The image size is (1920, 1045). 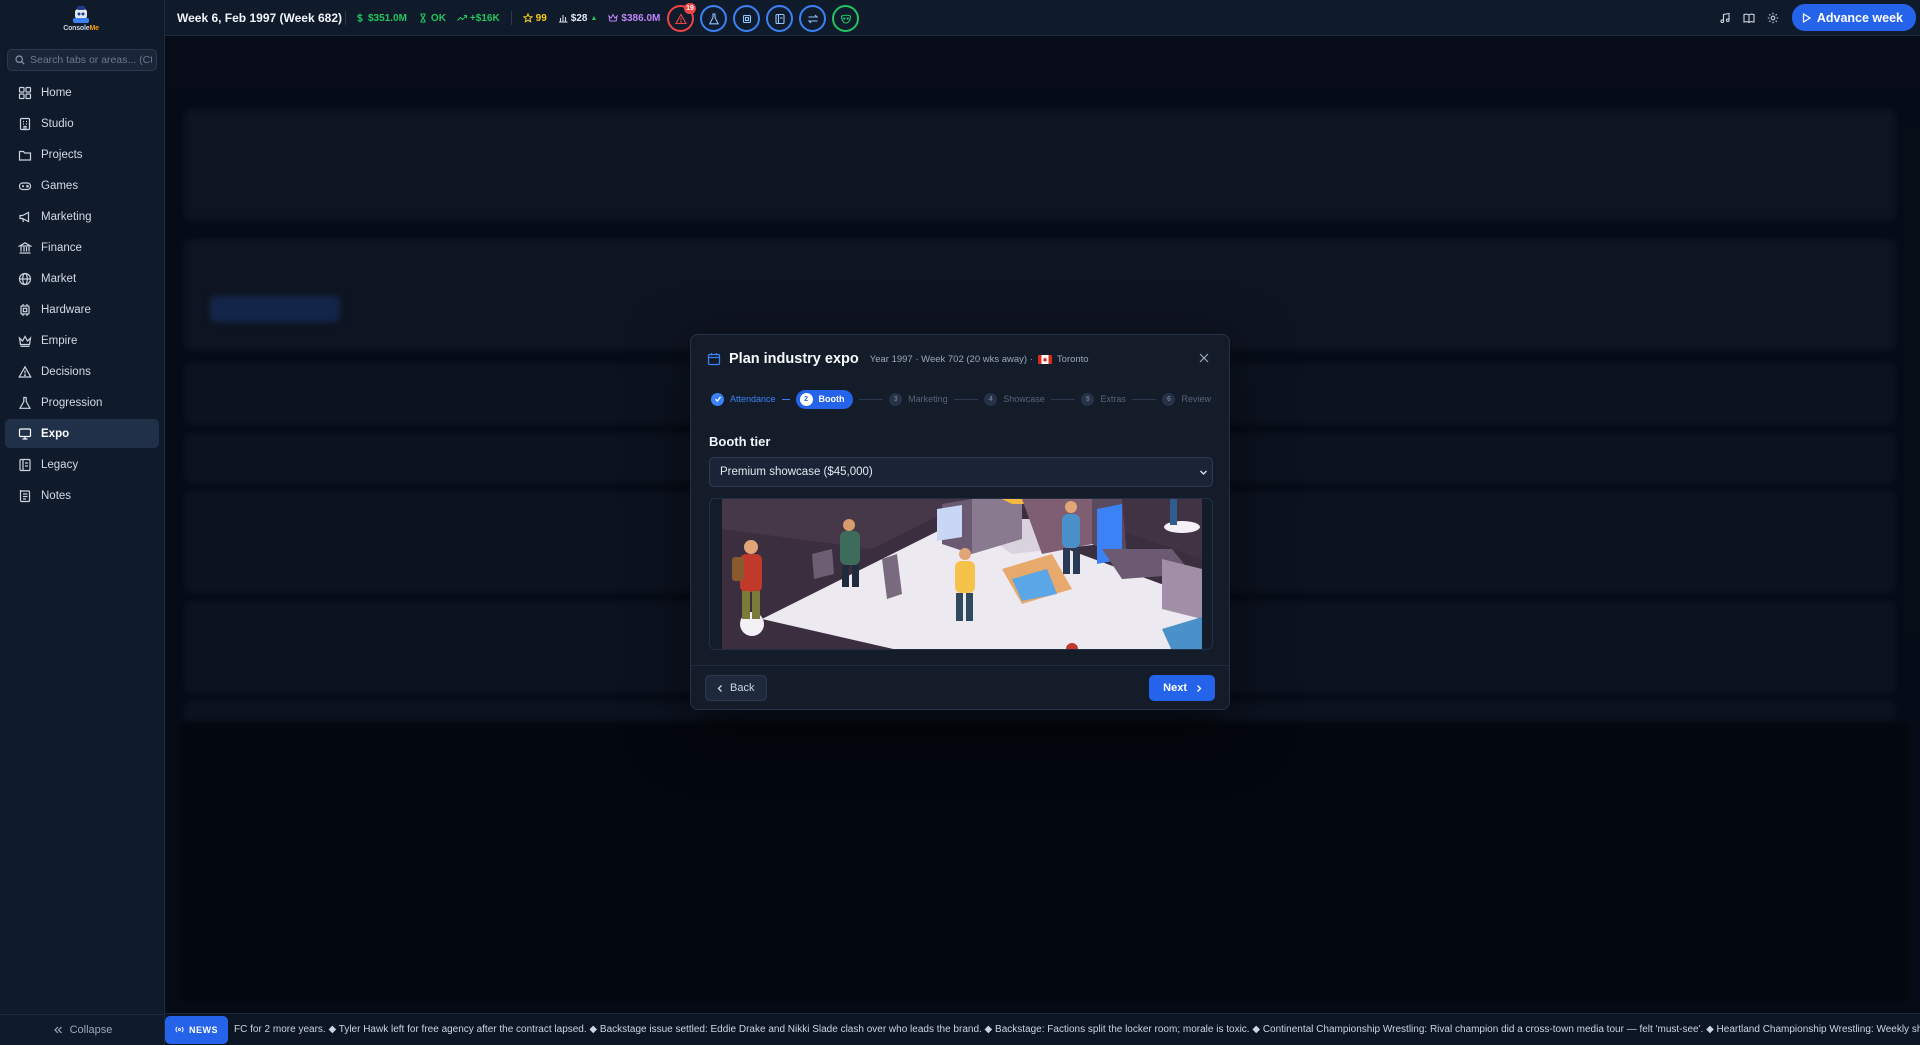 What do you see at coordinates (82, 216) in the screenshot?
I see `sidebar-item-marketing: Marketing` at bounding box center [82, 216].